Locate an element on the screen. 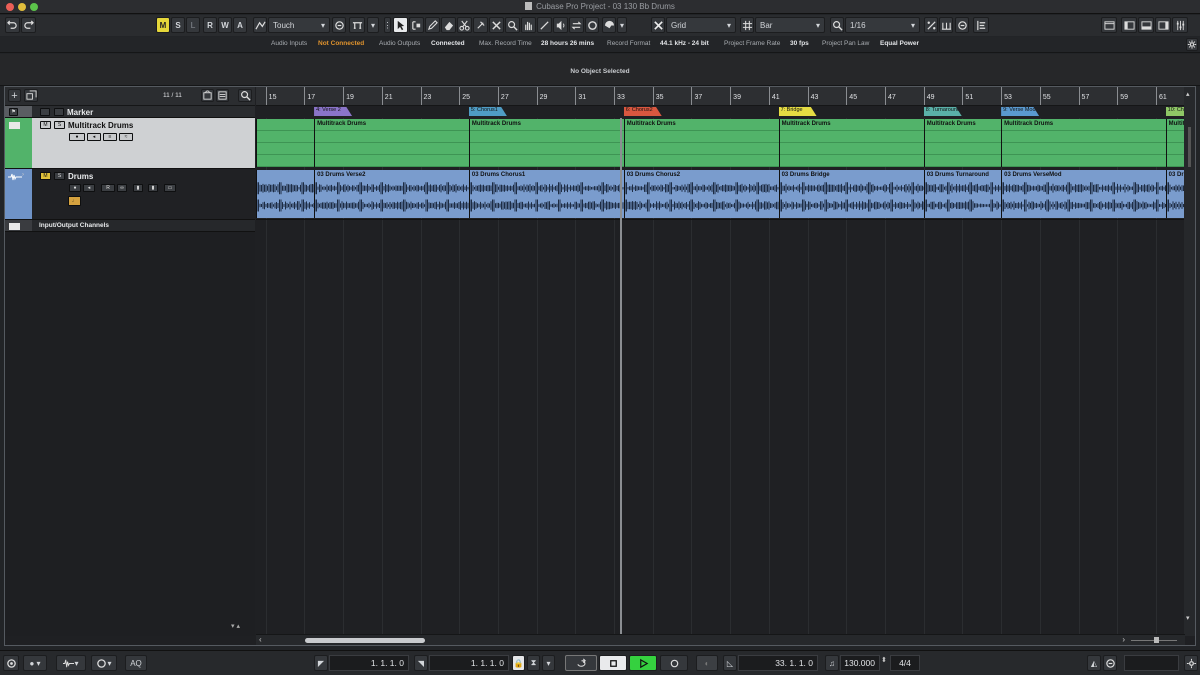 The image size is (1200, 675). audio-event: 03 Drums VerseMod is located at coordinates (1083, 194).